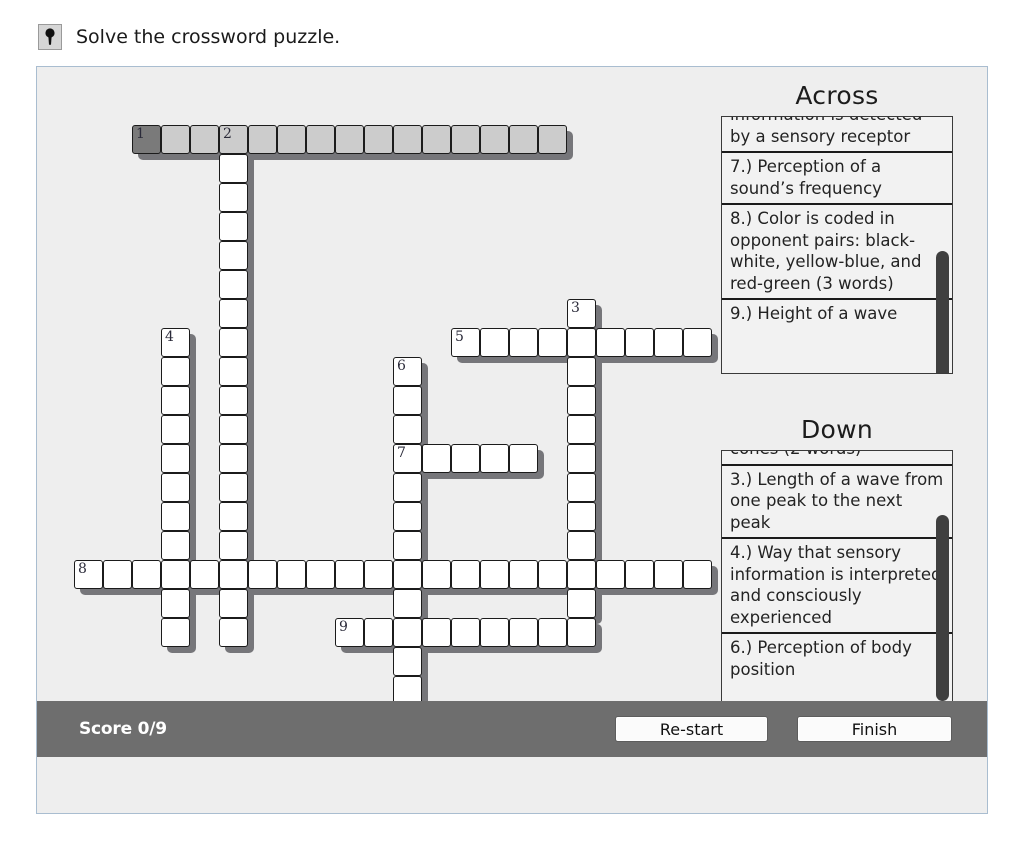 The width and height of the screenshot is (1024, 864). What do you see at coordinates (175, 342) in the screenshot?
I see `grid-cell-4: 4` at bounding box center [175, 342].